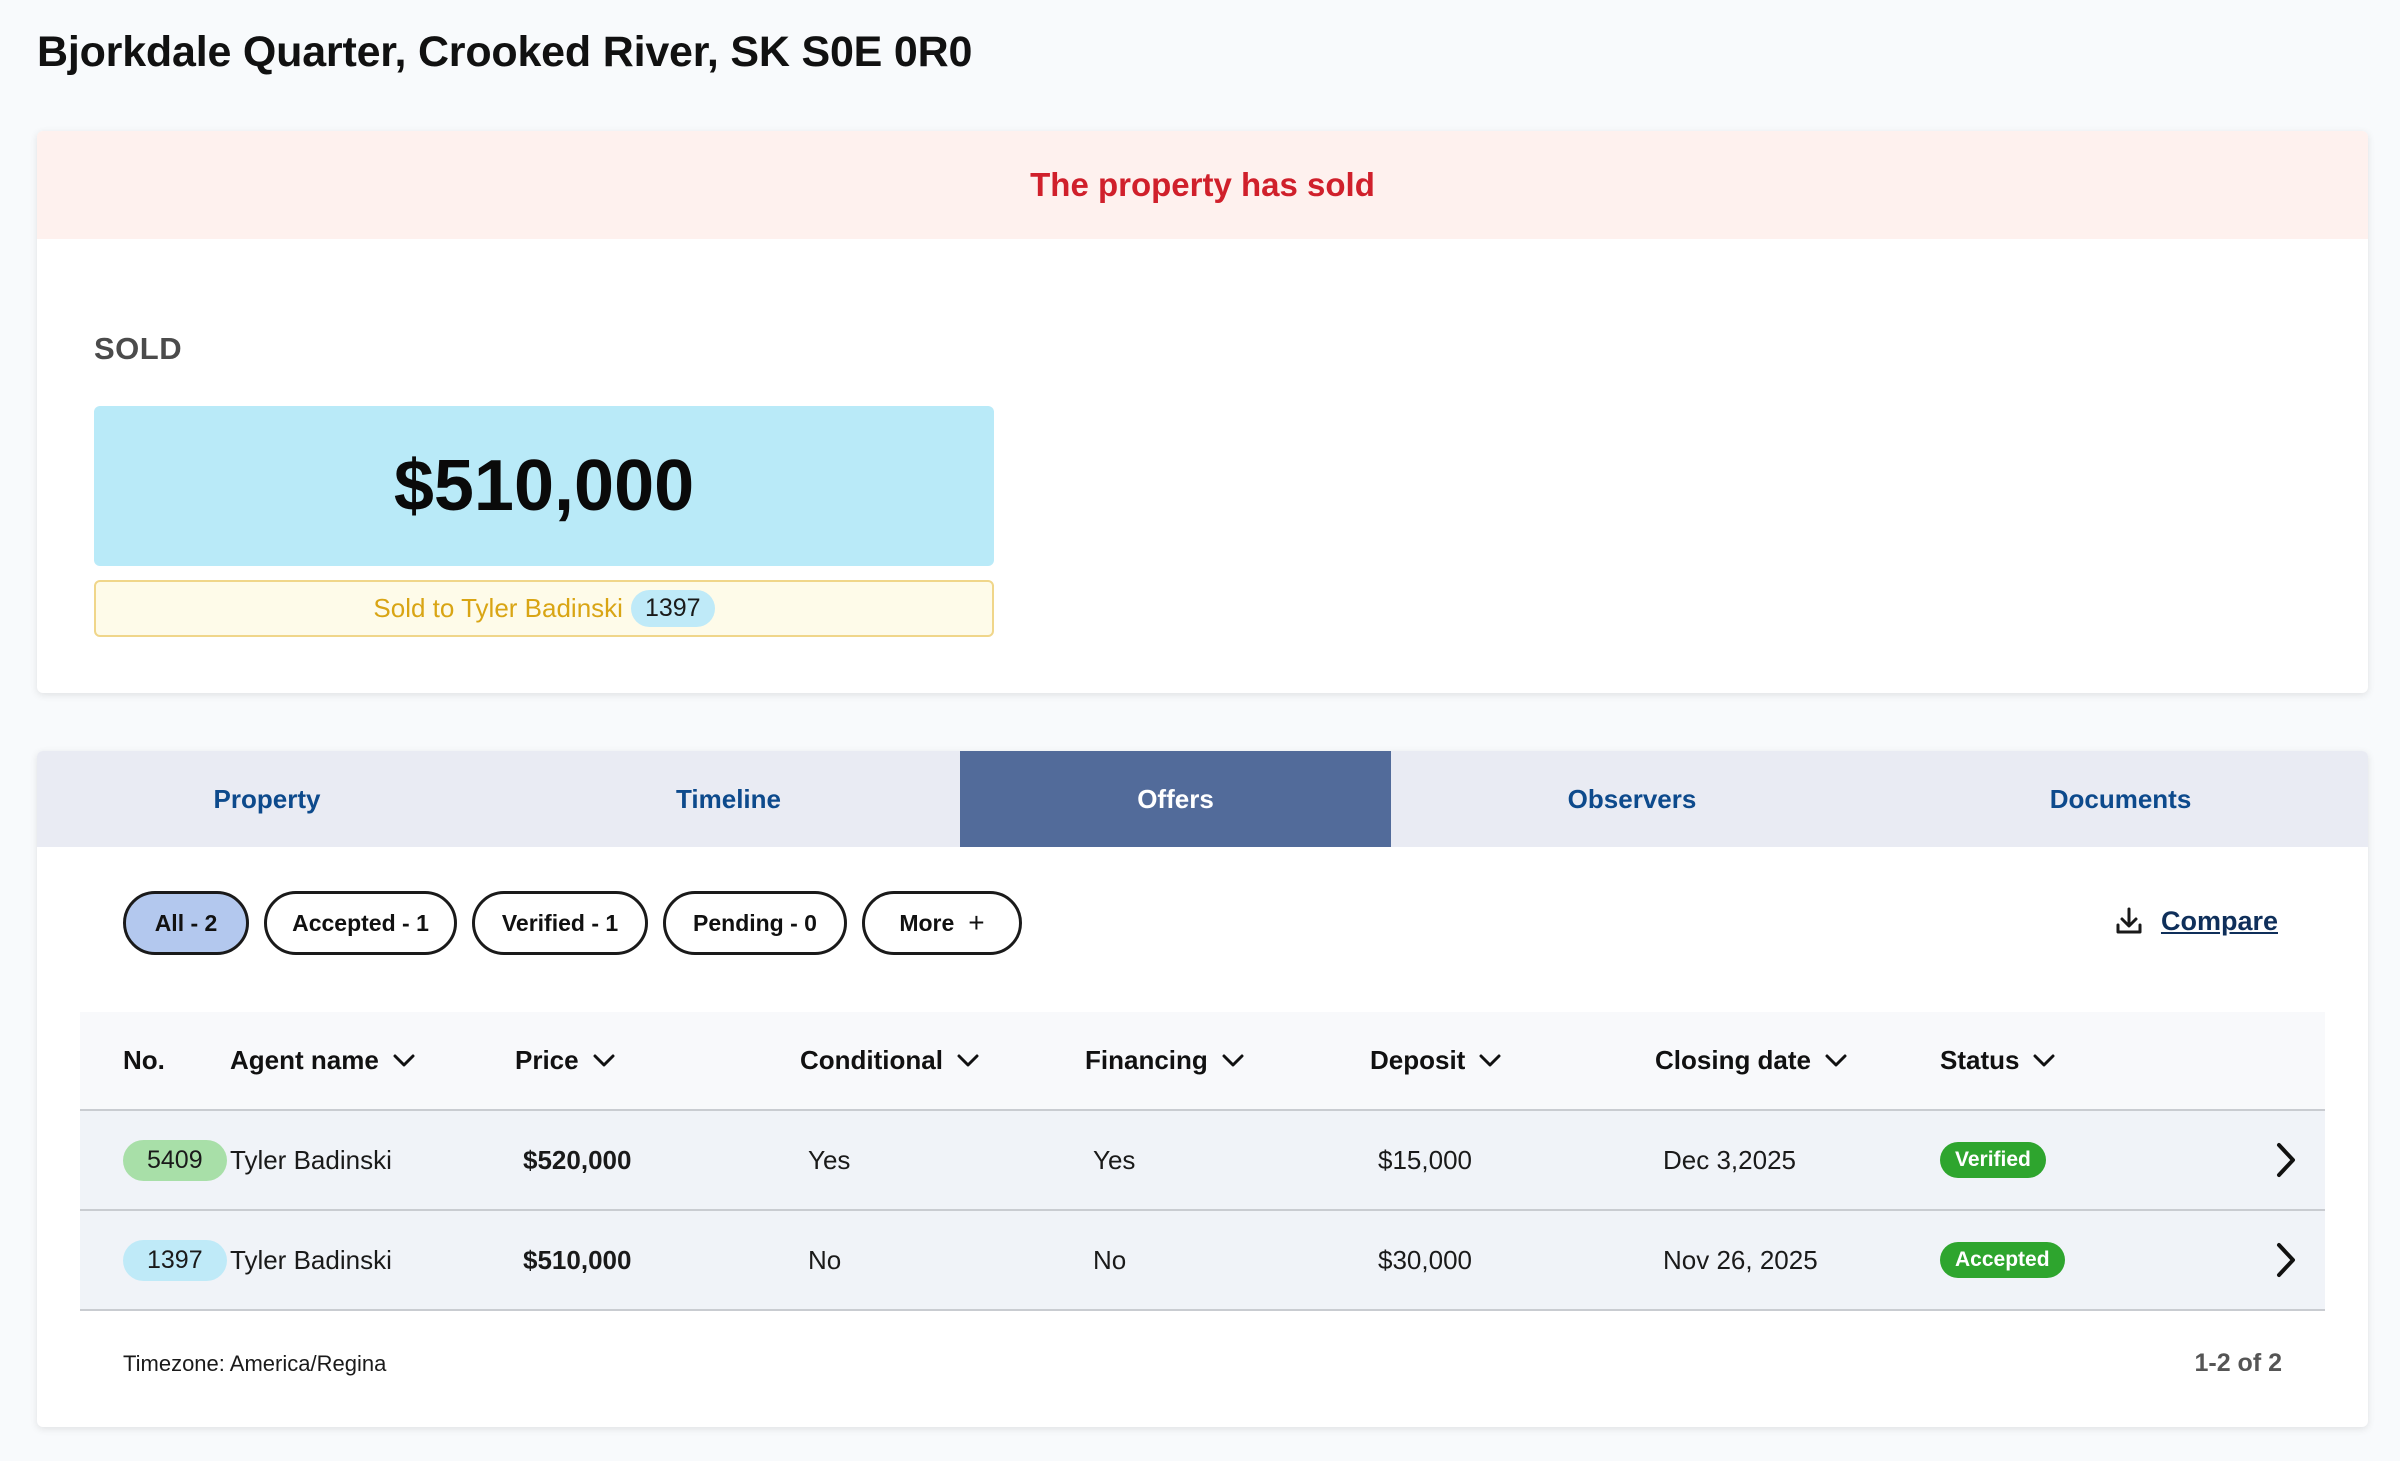 The width and height of the screenshot is (2400, 1461). What do you see at coordinates (577, 1159) in the screenshot?
I see `price-cell: $520,000` at bounding box center [577, 1159].